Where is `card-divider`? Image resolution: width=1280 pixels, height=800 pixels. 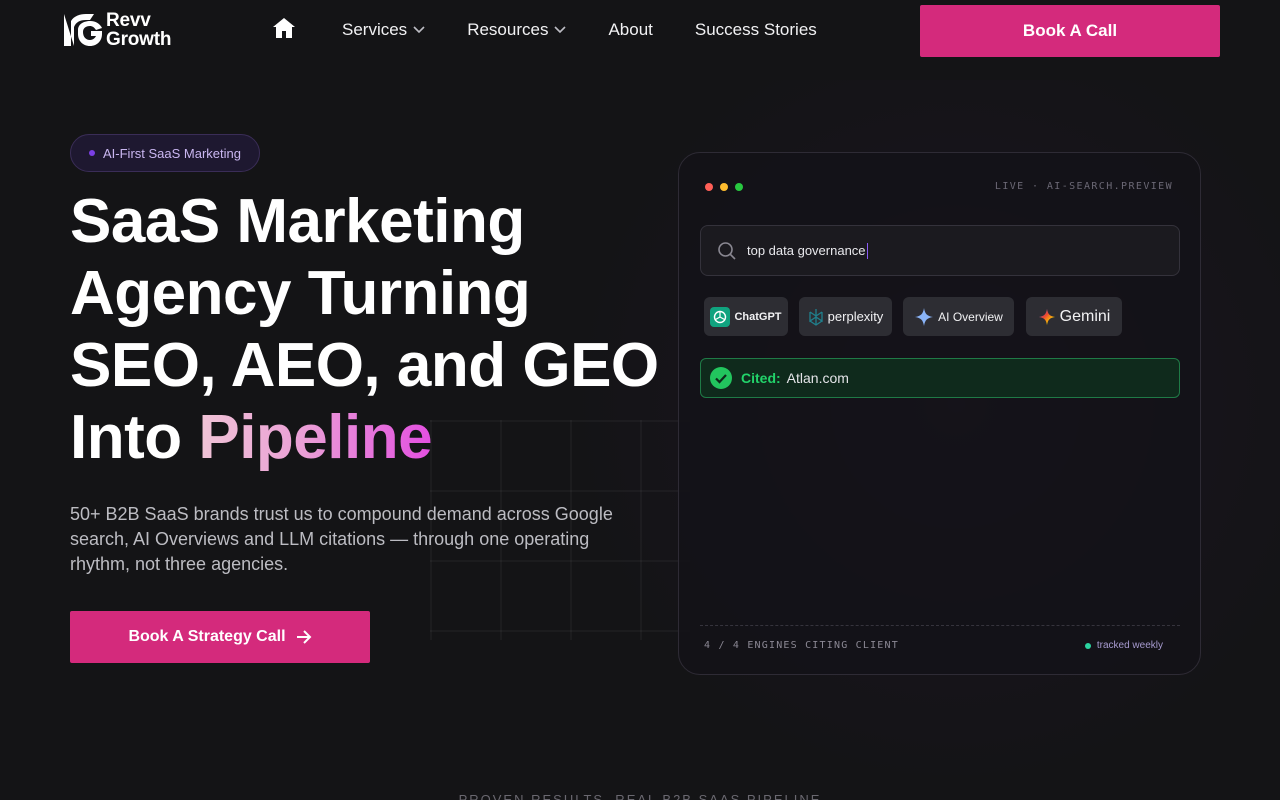 card-divider is located at coordinates (940, 625).